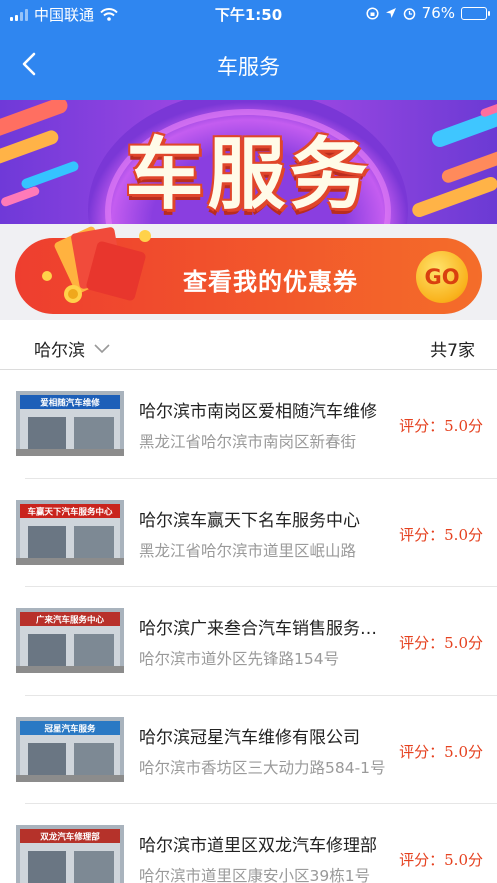  I want to click on shop-address: 黑龙江省哈尔滨市南岗区新春街, so click(248, 442).